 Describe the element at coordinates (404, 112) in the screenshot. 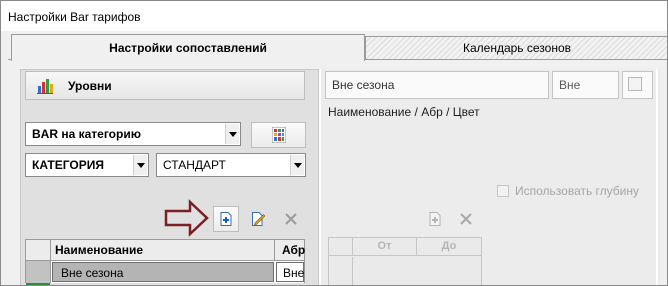

I see `fields-caption: Наименование / Абр / Цвет` at that location.